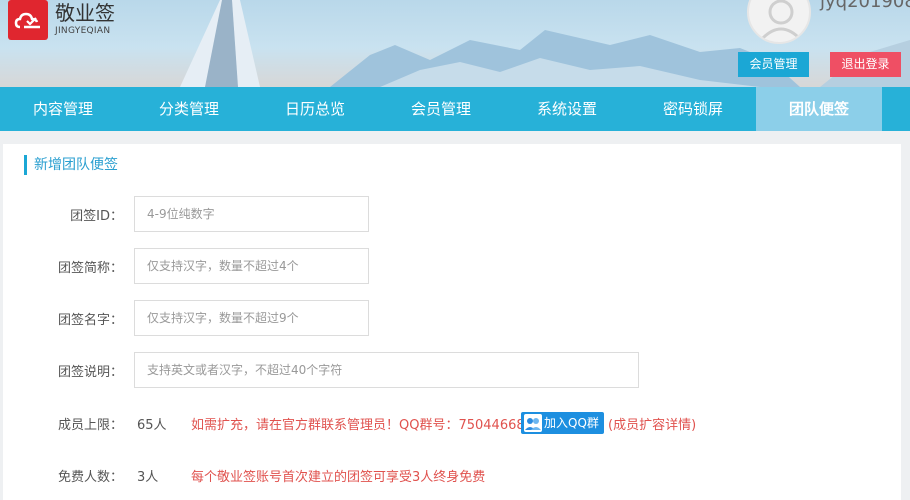  I want to click on description-label: 团签说明：, so click(90, 372).